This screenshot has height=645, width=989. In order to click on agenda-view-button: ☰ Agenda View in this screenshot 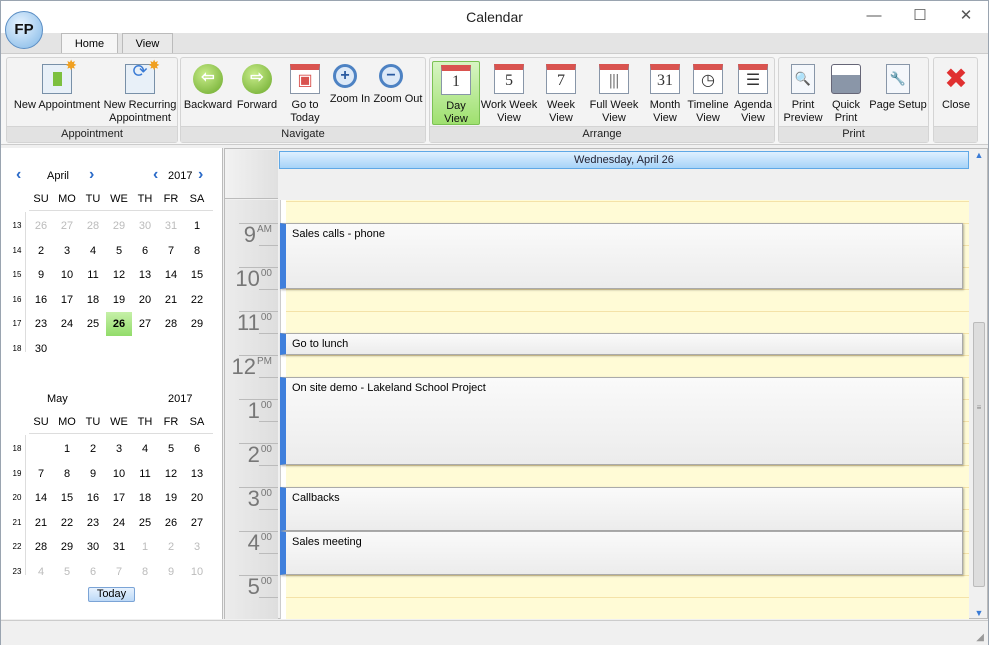, I will do `click(753, 93)`.